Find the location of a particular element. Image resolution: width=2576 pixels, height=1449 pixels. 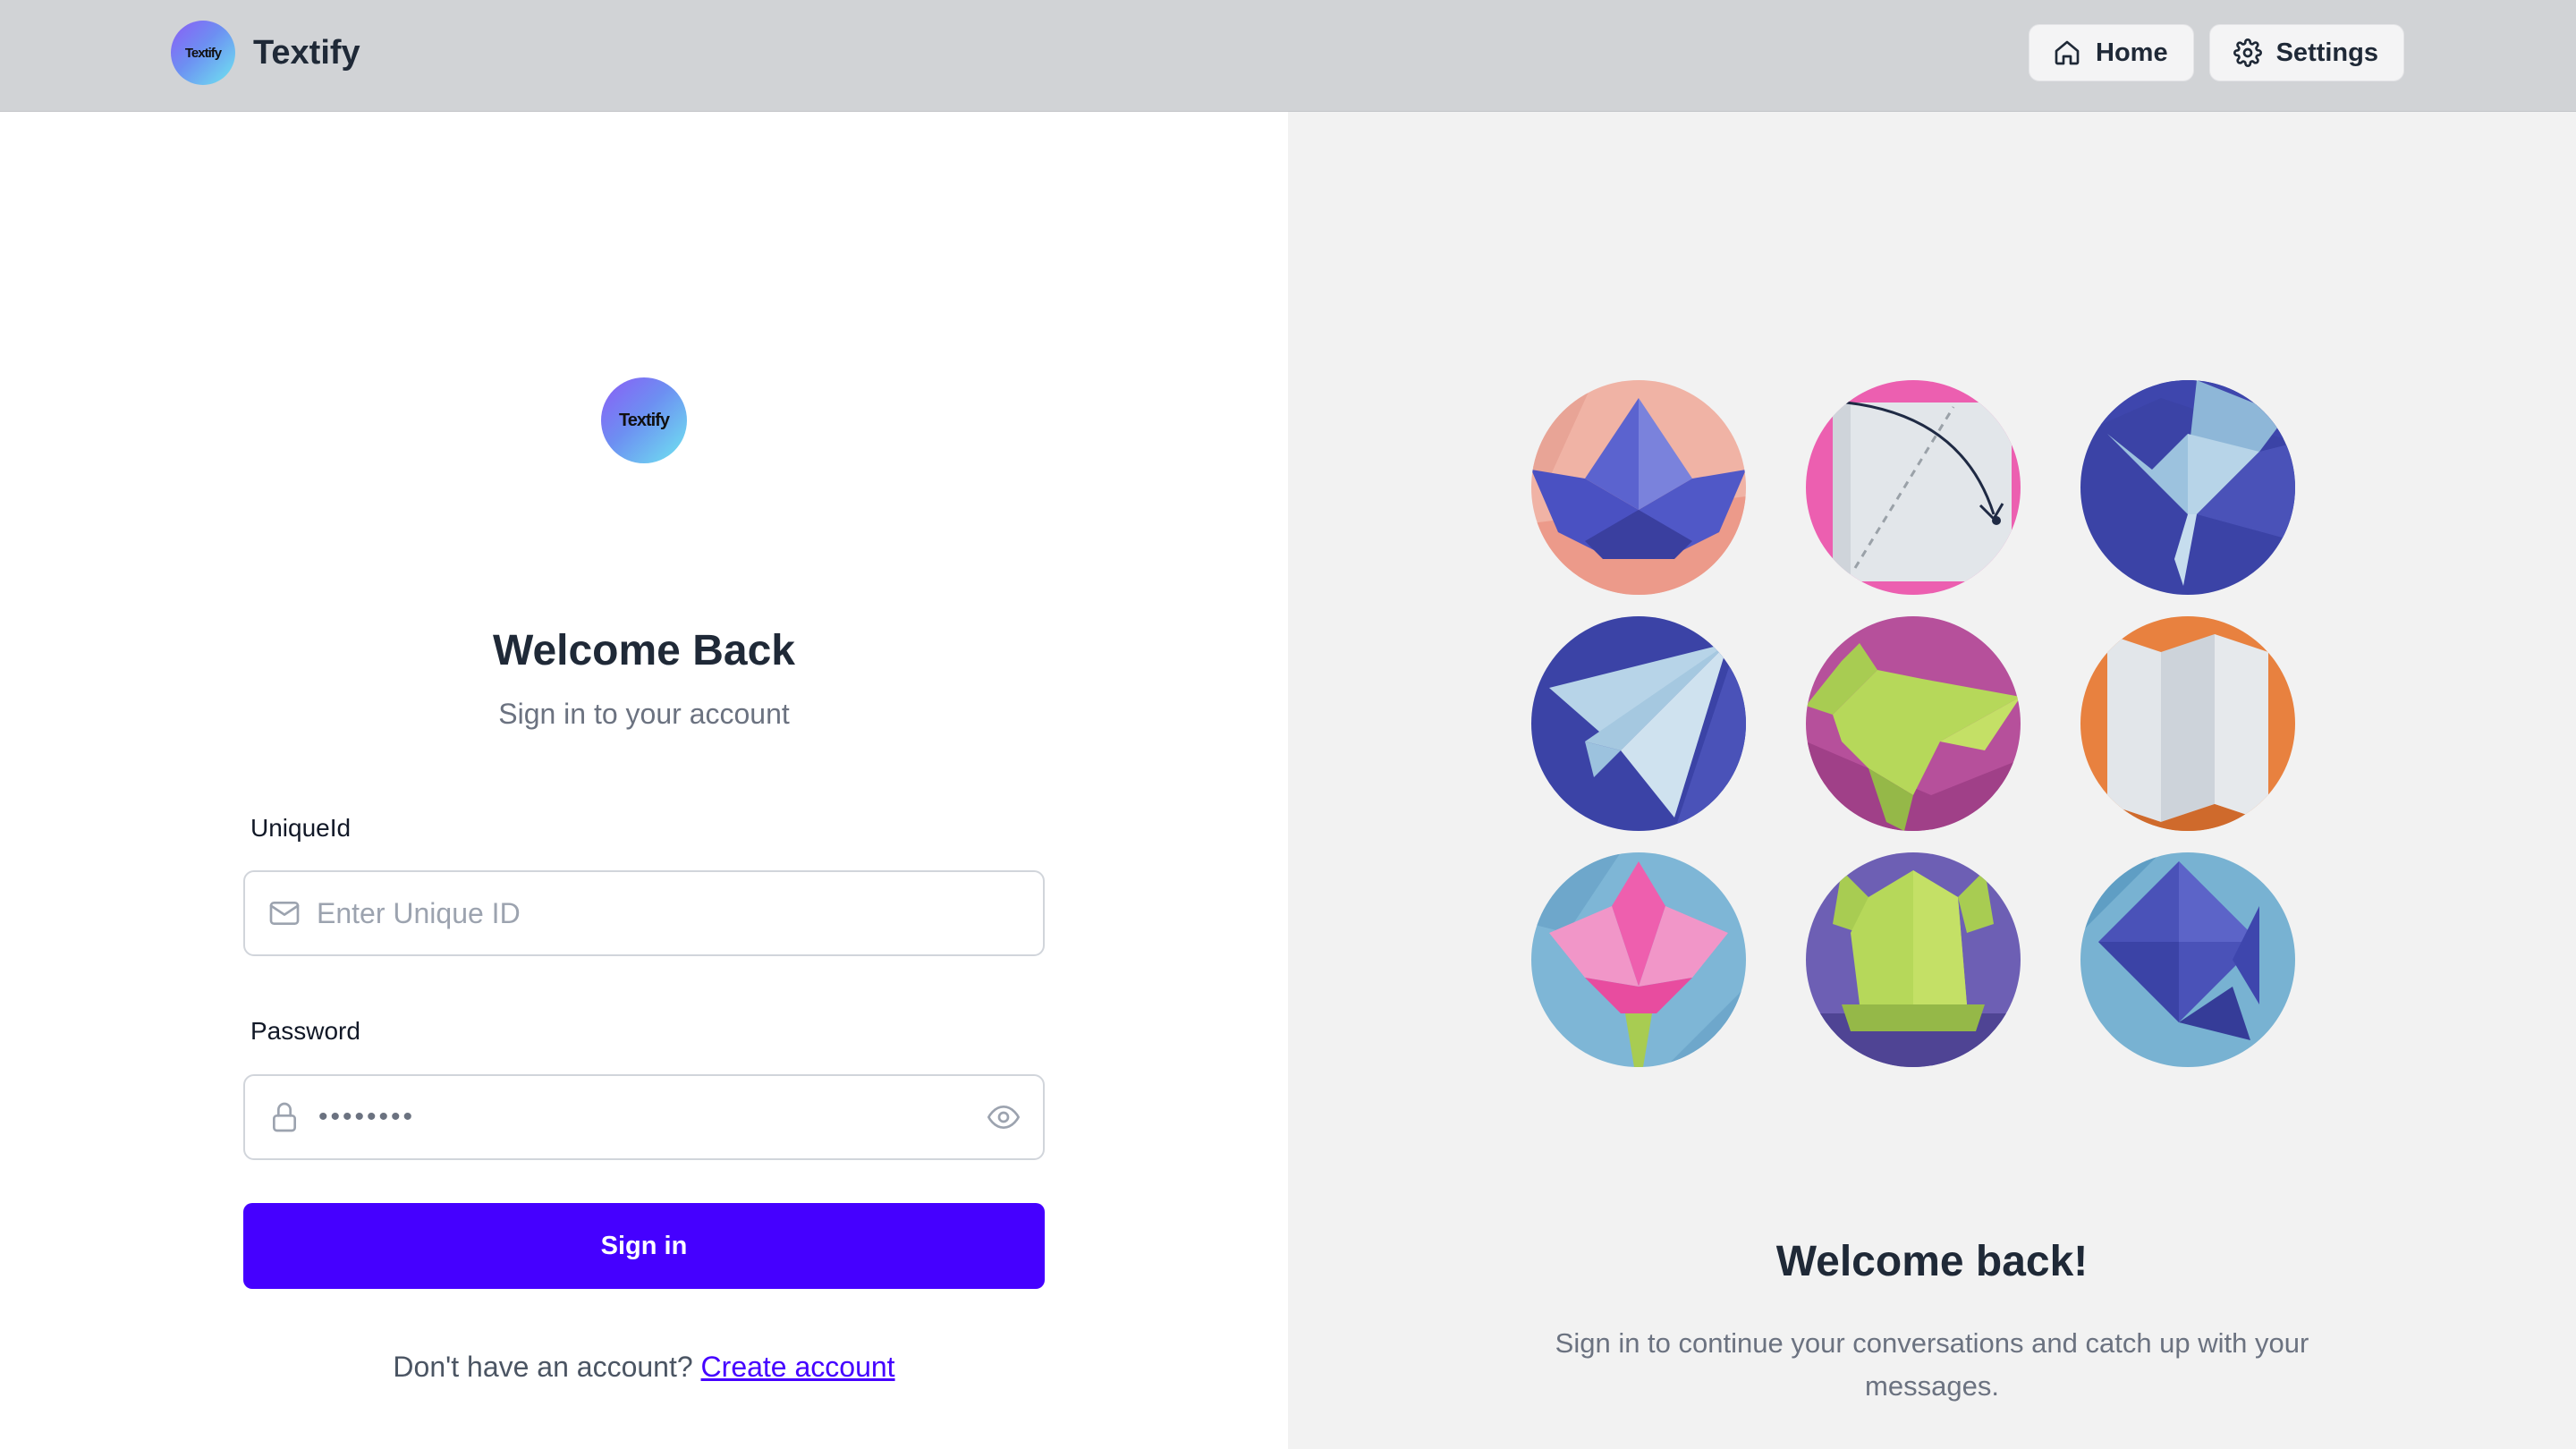

uniqueid-label: UniqueId is located at coordinates (301, 828).